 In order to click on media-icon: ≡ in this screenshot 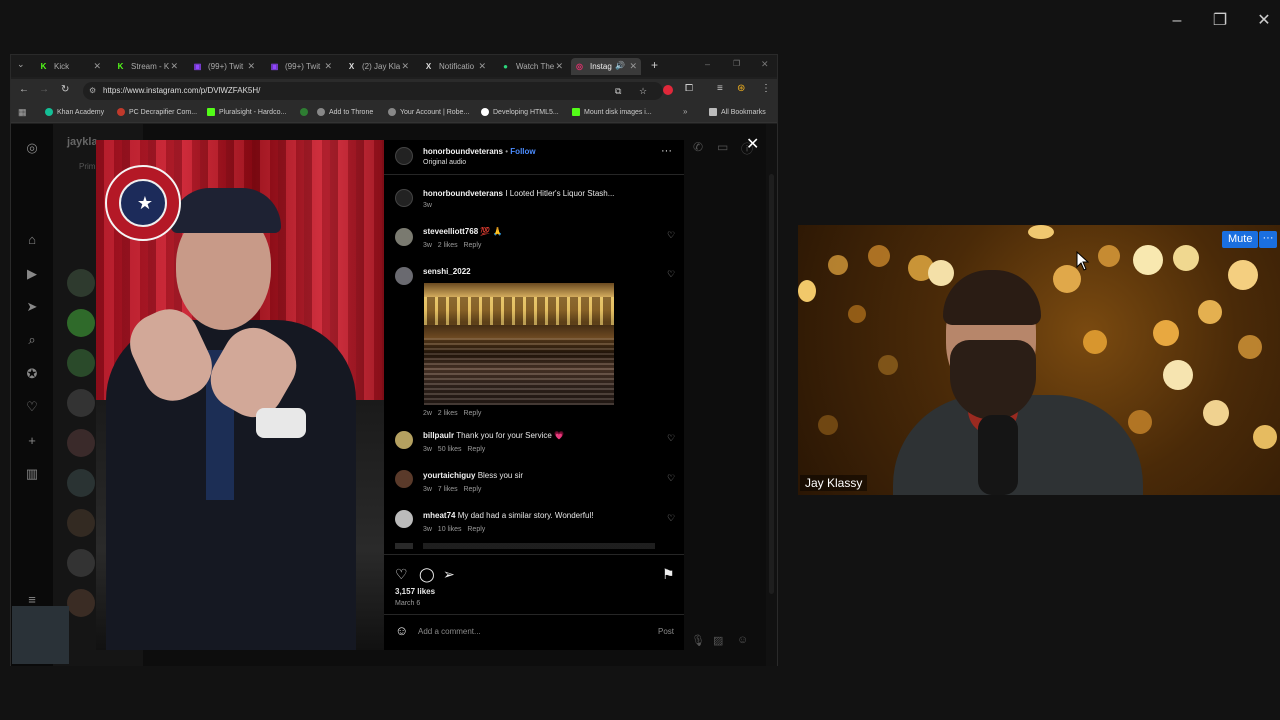, I will do `click(720, 88)`.